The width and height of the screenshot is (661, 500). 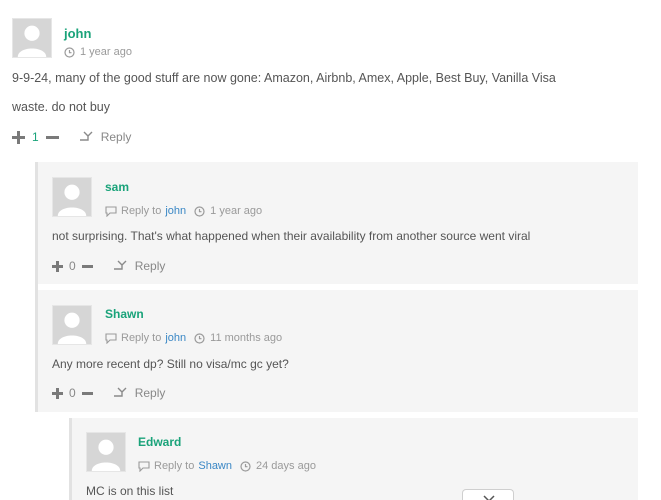 What do you see at coordinates (35, 137) in the screenshot?
I see `vote-count: 1` at bounding box center [35, 137].